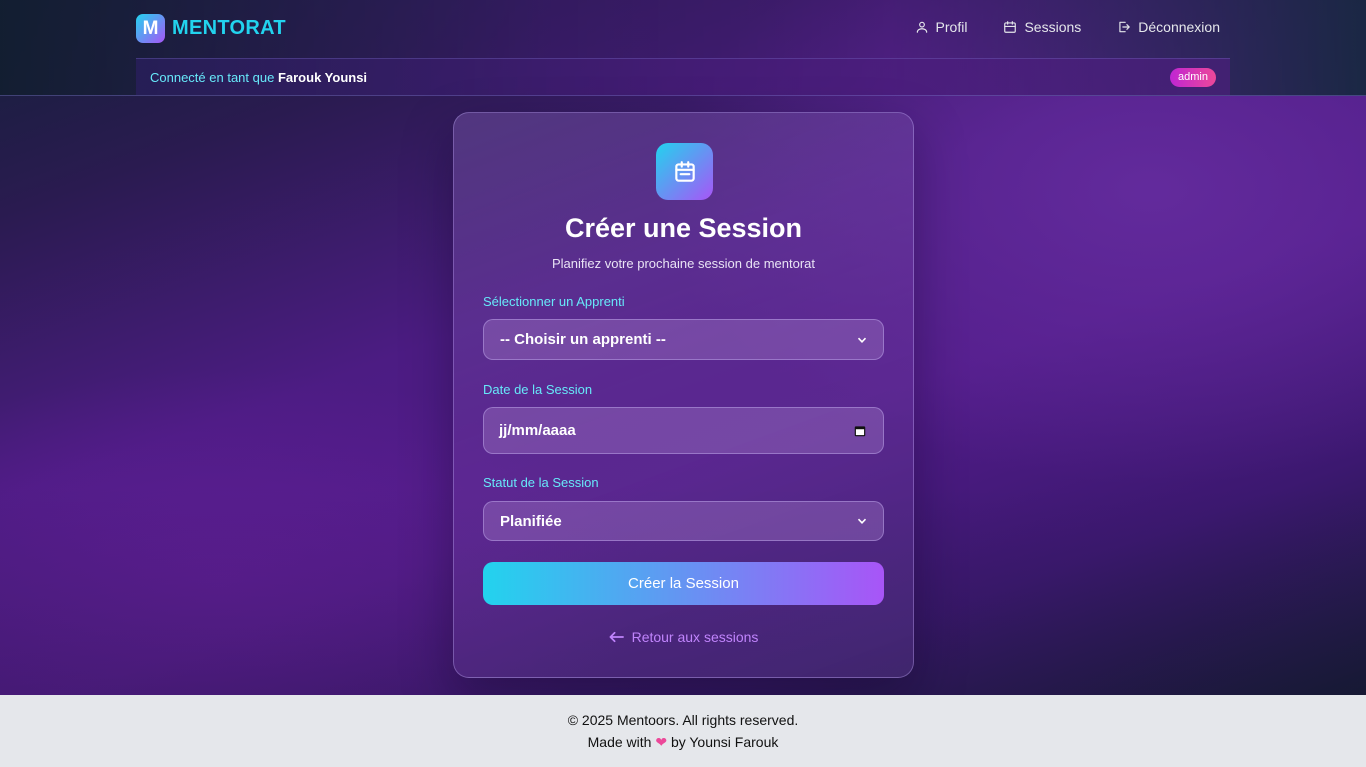 This screenshot has height=767, width=1366. What do you see at coordinates (683, 228) in the screenshot?
I see `page-title: Créer une Session` at bounding box center [683, 228].